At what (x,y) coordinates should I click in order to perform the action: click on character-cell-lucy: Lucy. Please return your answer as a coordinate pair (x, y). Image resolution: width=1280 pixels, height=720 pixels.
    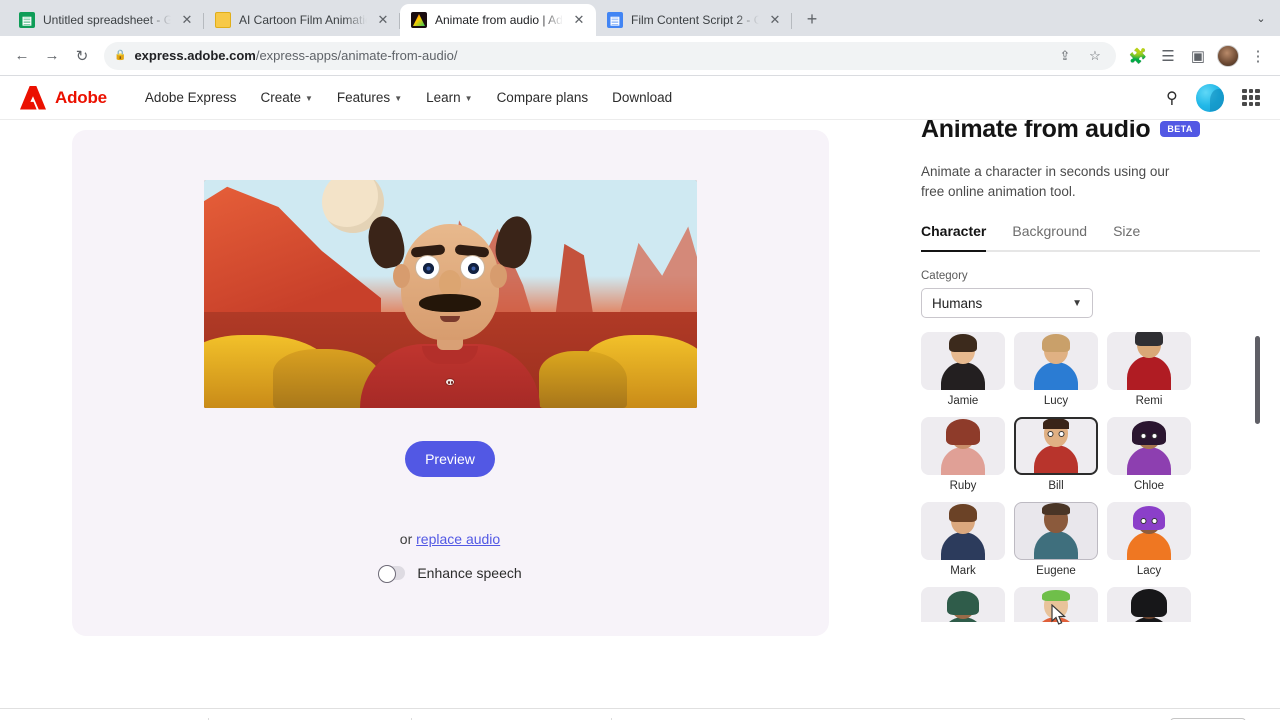
    Looking at the image, I should click on (1056, 369).